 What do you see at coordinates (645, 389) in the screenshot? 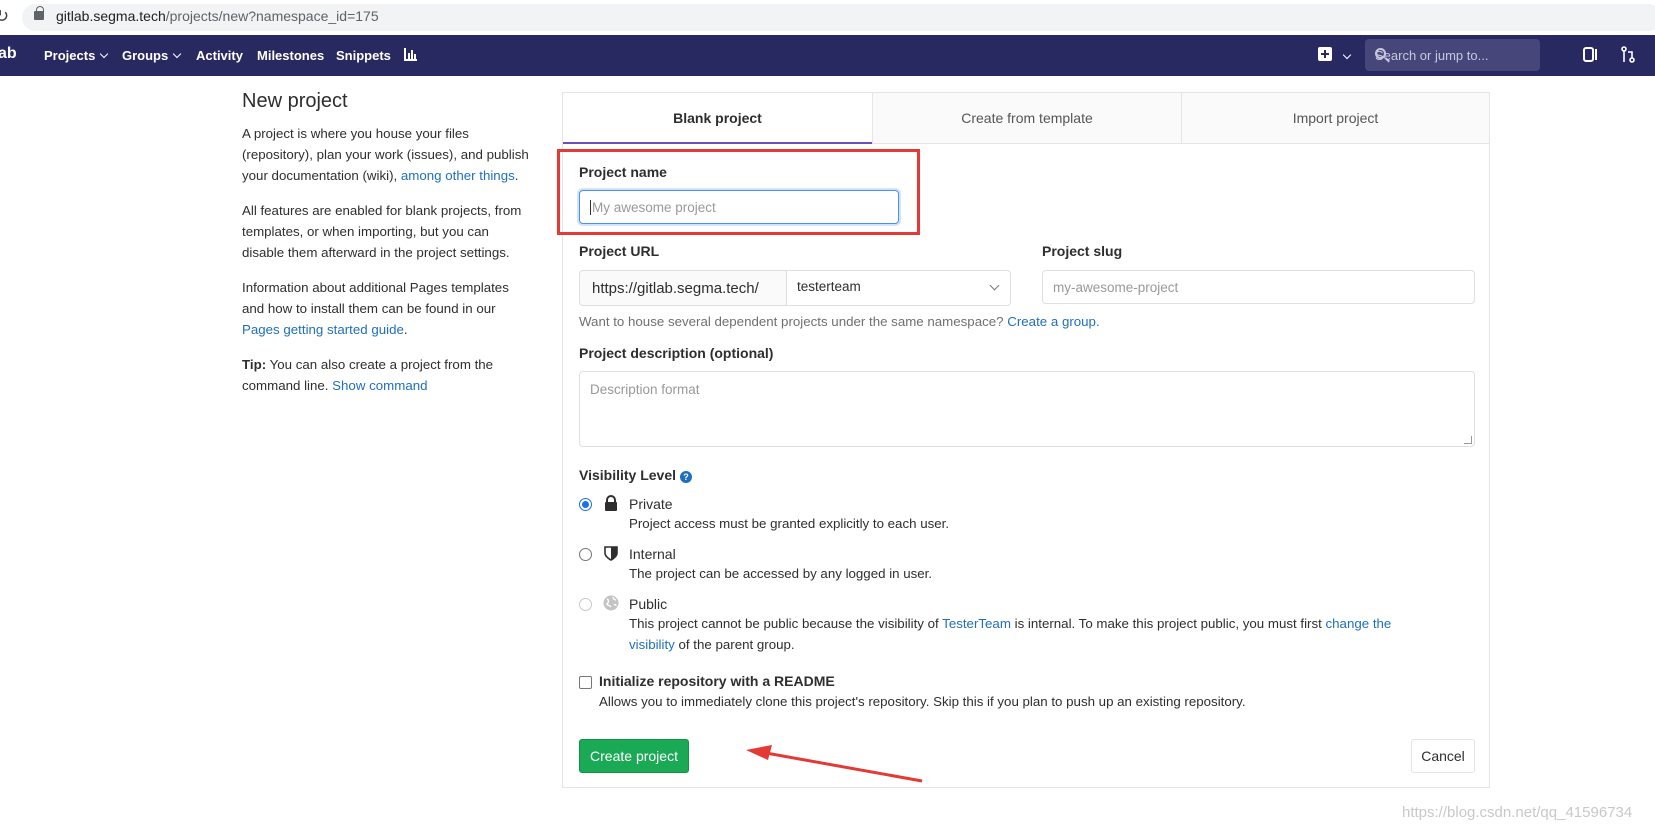
I see `description-placeholder: Description format` at bounding box center [645, 389].